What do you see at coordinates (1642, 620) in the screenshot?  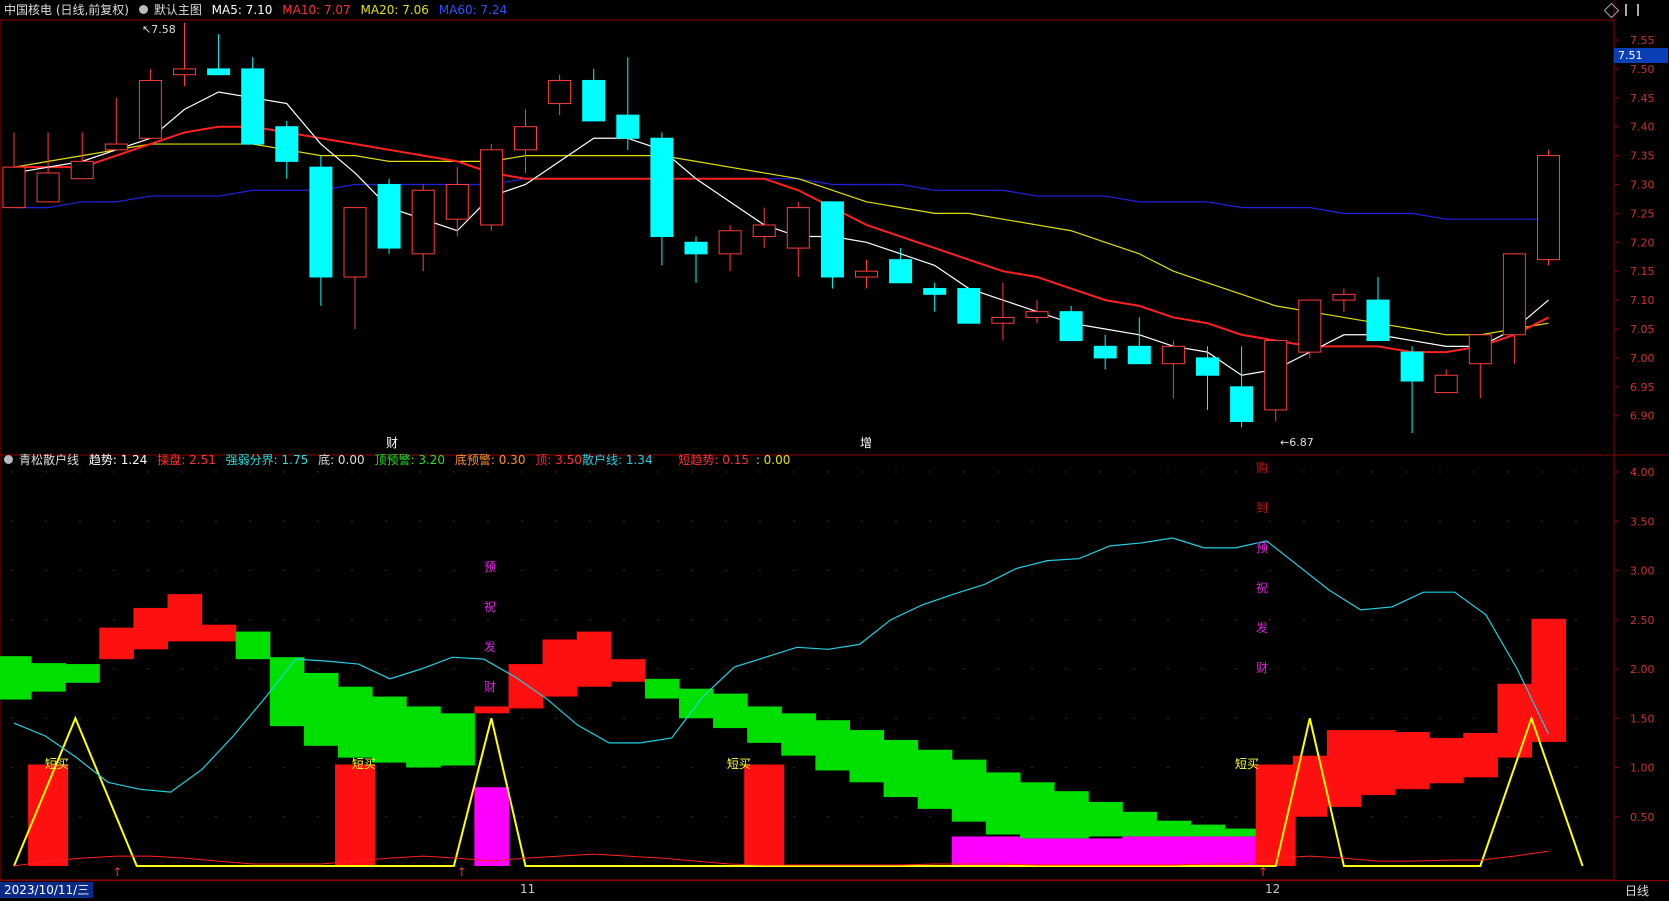 I see `indicator-axis-label: 2.50` at bounding box center [1642, 620].